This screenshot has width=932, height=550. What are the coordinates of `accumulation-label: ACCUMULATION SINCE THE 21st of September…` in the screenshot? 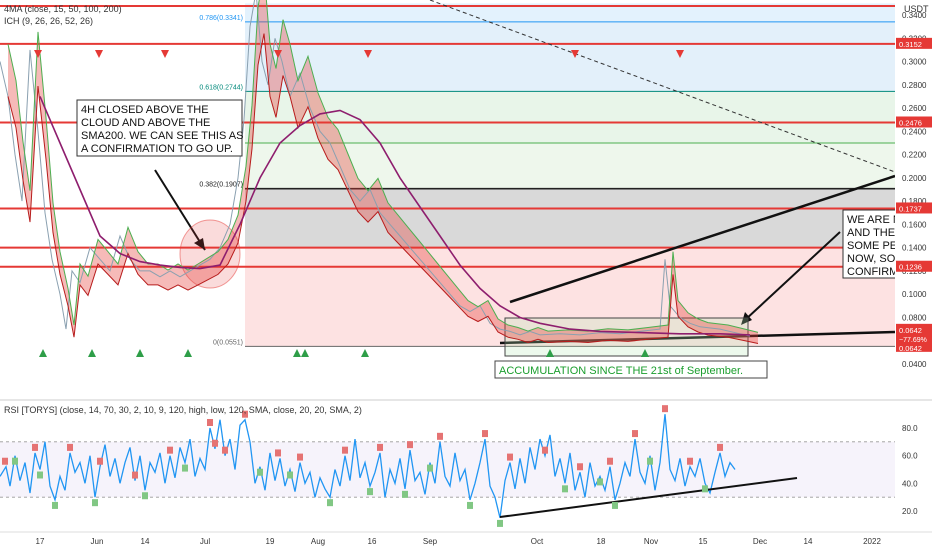 It's located at (621, 371).